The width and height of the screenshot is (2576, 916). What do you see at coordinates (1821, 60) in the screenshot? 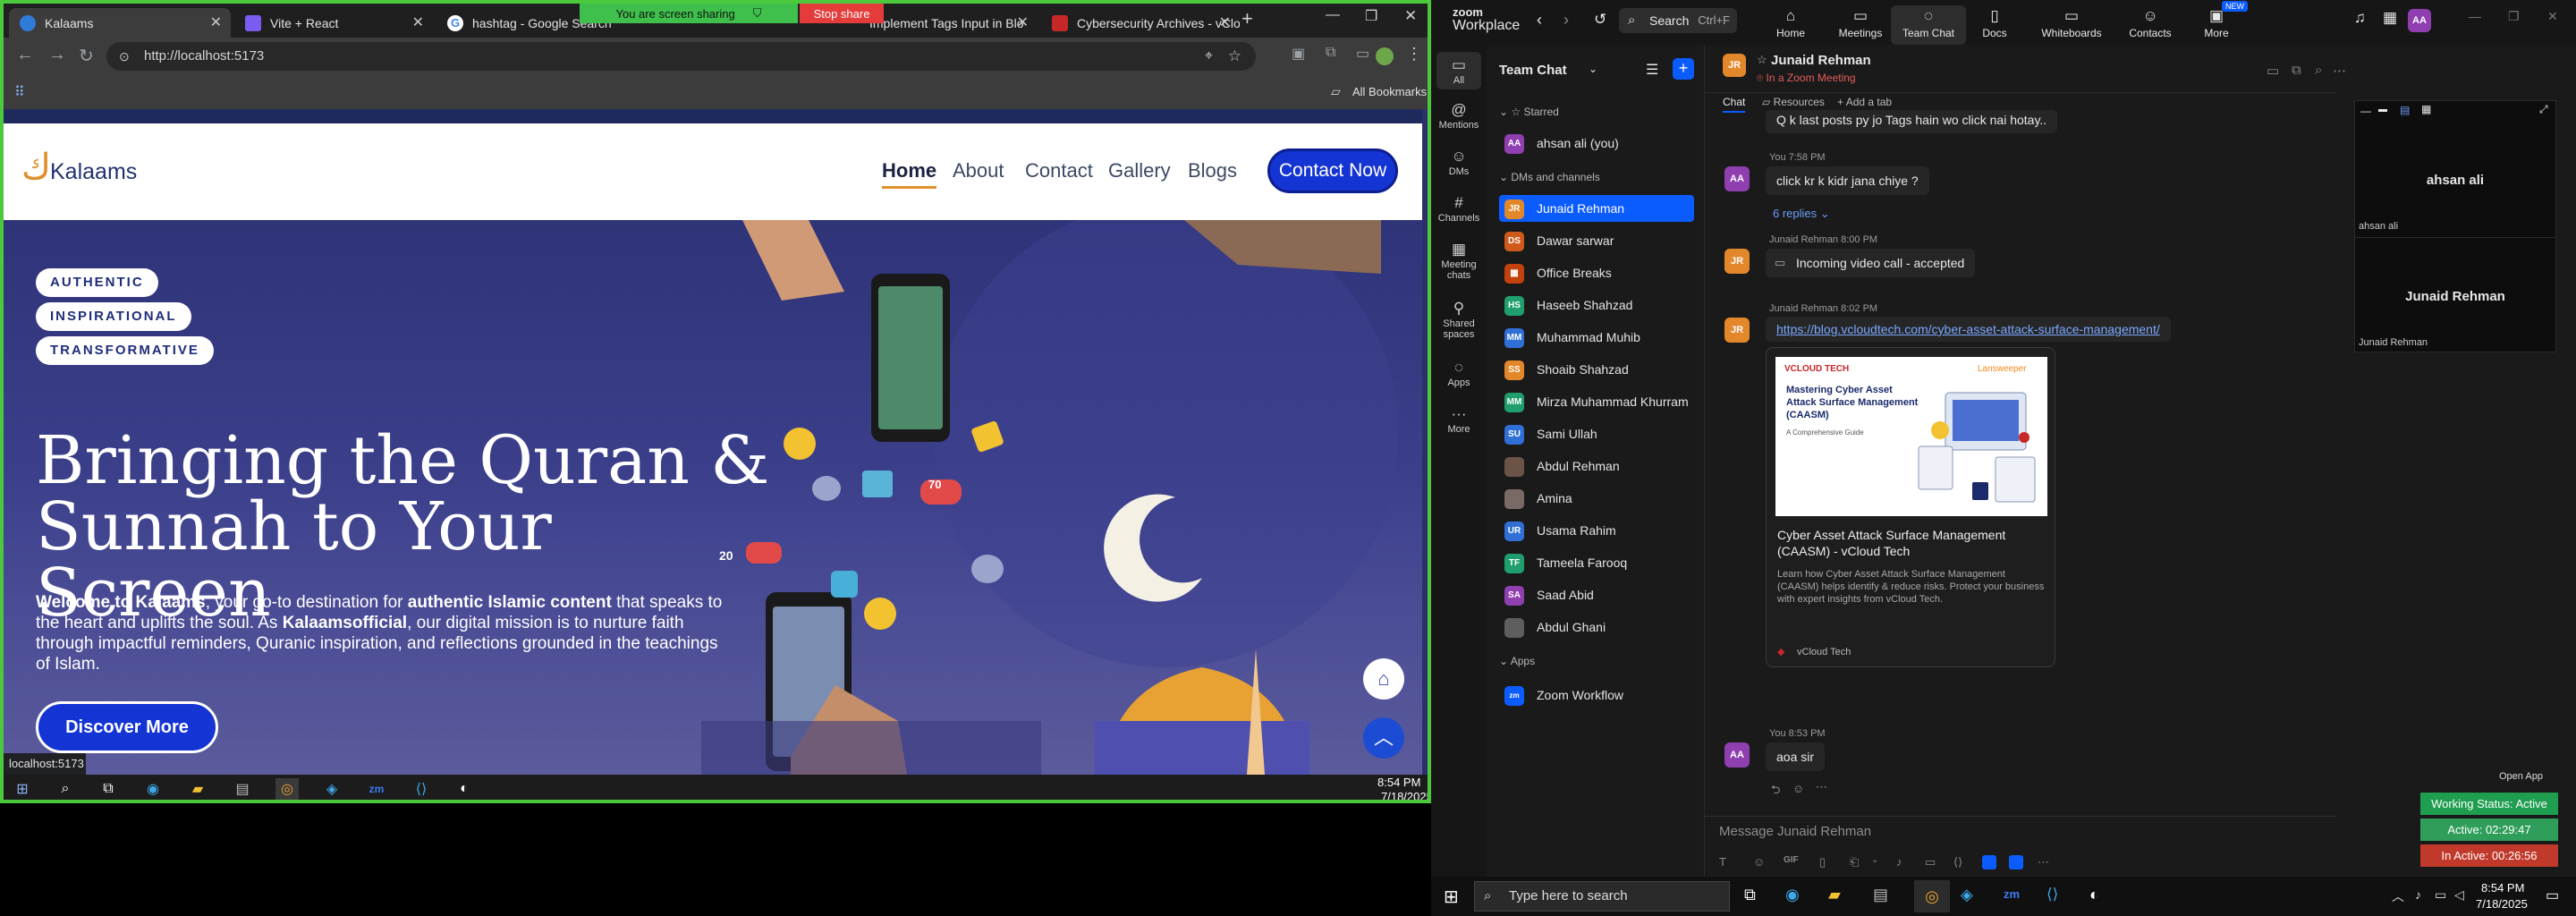
I see `chat-header-name: Junaid Rehman` at bounding box center [1821, 60].